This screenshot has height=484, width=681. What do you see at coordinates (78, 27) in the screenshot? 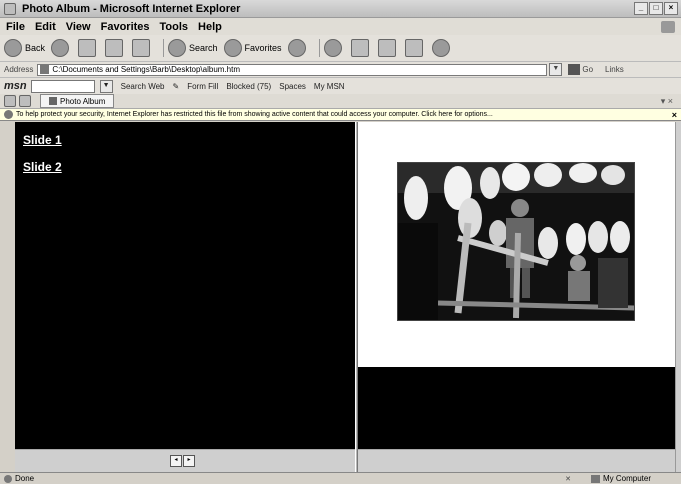
I see `menu-view: View` at bounding box center [78, 27].